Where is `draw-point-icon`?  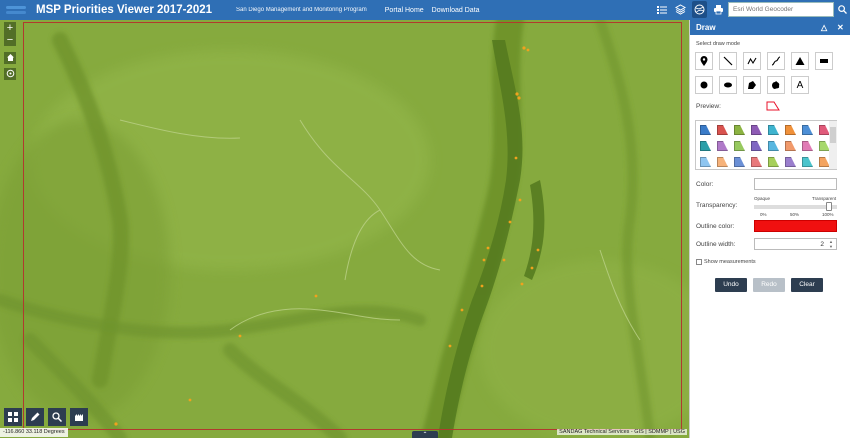 draw-point-icon is located at coordinates (704, 61).